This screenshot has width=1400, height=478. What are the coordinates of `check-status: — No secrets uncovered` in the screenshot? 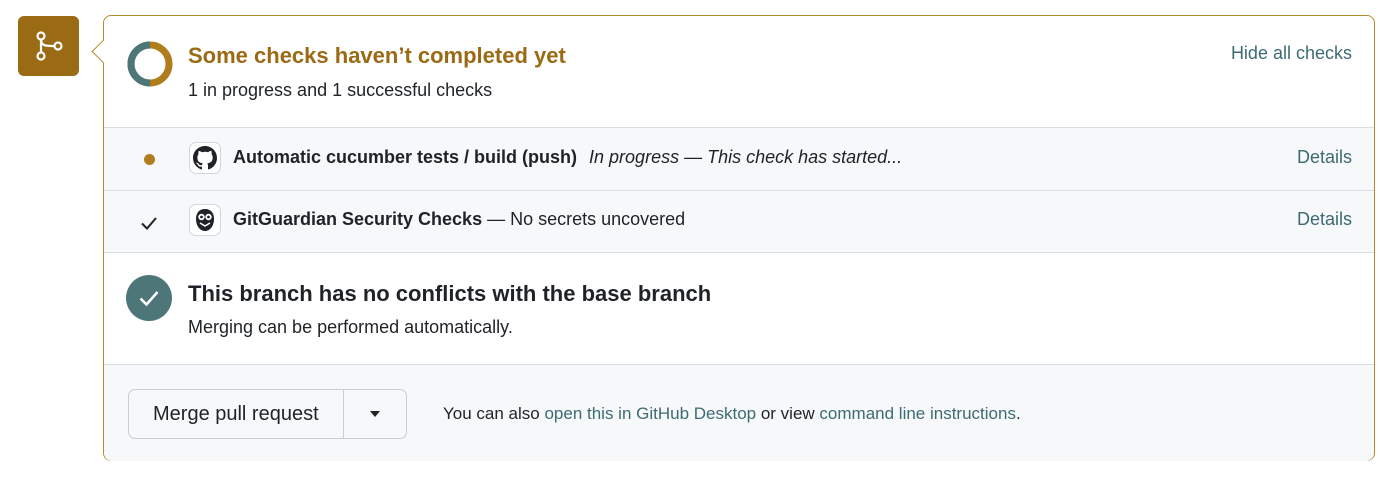 It's located at (586, 219).